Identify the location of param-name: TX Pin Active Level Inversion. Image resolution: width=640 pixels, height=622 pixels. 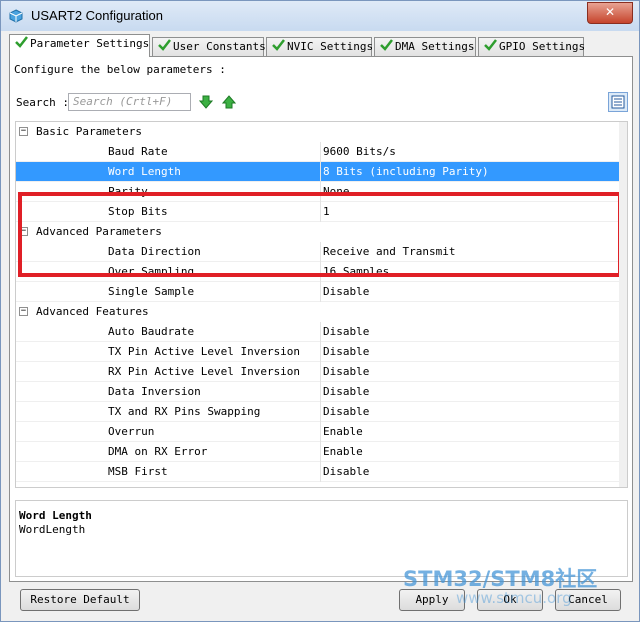
(204, 351).